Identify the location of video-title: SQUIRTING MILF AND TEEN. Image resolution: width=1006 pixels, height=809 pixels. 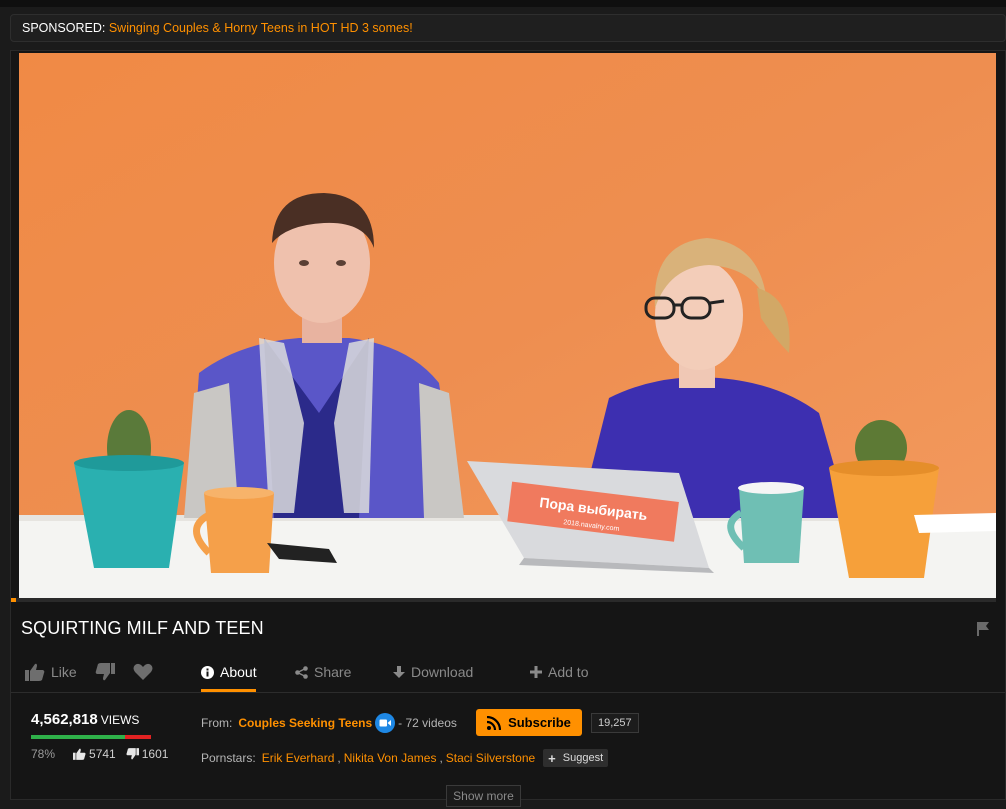
(142, 628).